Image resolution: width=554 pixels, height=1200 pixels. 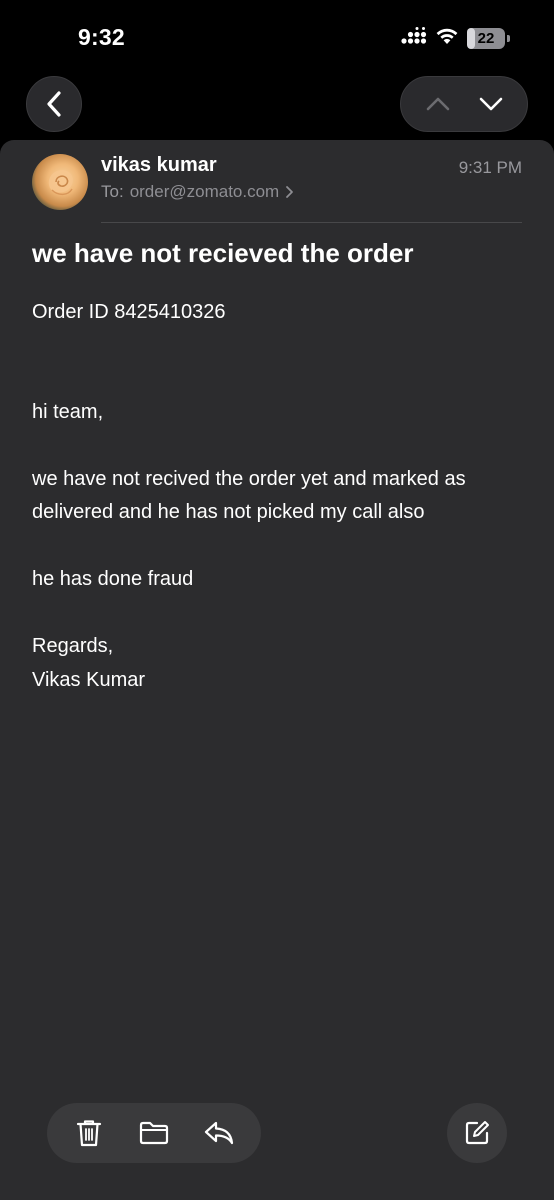 I want to click on battery-icon: 22, so click(x=486, y=38).